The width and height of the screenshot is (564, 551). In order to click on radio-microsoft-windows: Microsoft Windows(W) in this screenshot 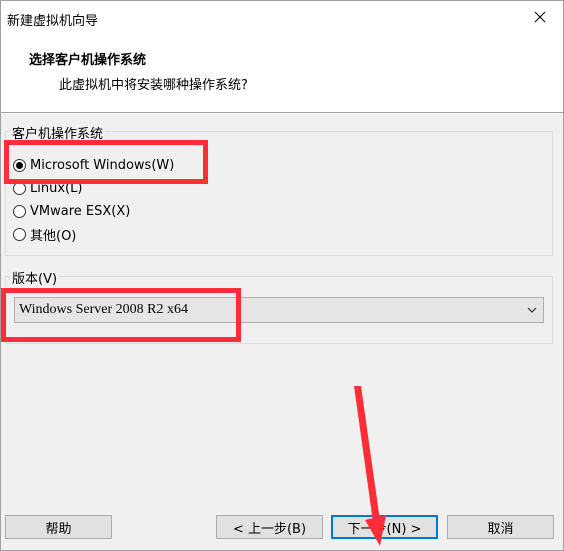, I will do `click(93, 165)`.